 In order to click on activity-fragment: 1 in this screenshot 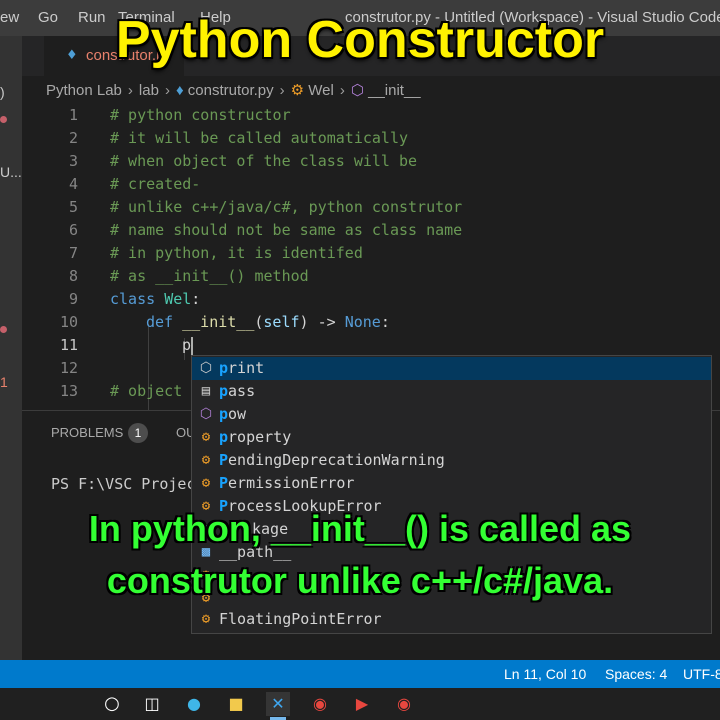, I will do `click(4, 382)`.